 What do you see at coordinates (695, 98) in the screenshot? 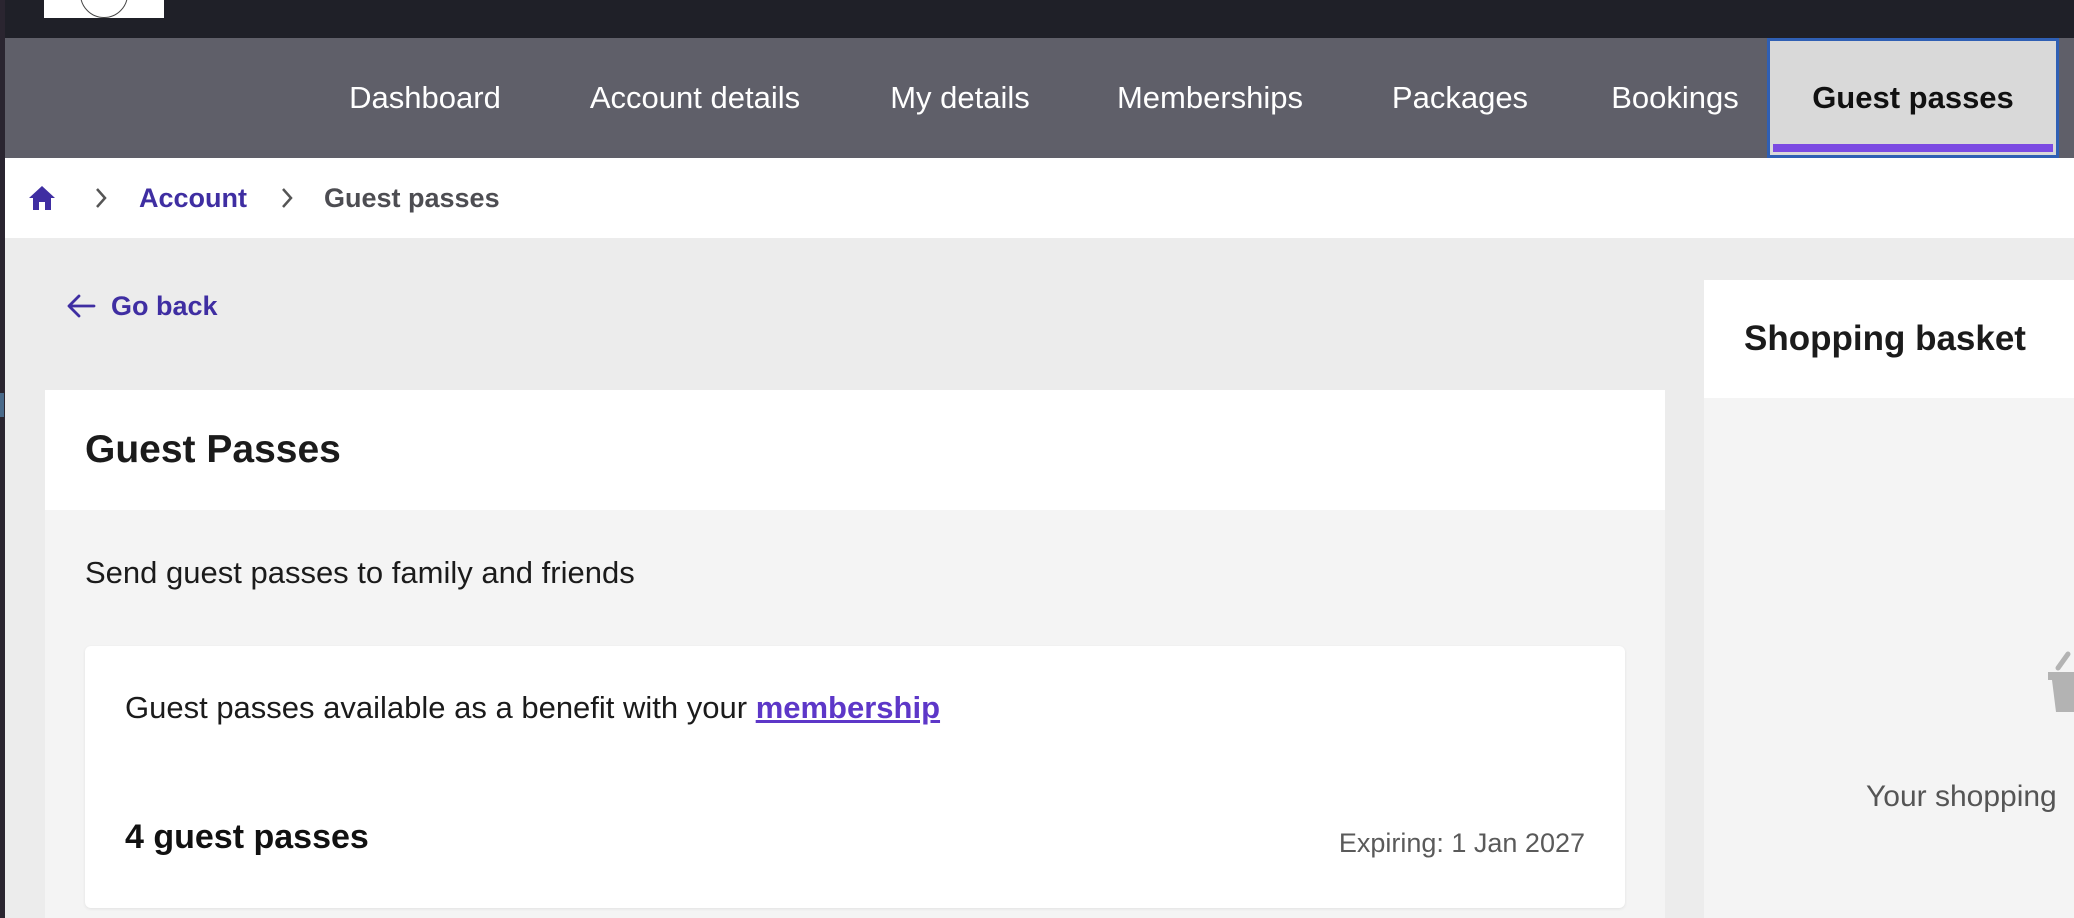
I see `nav-account-details: Account details` at bounding box center [695, 98].